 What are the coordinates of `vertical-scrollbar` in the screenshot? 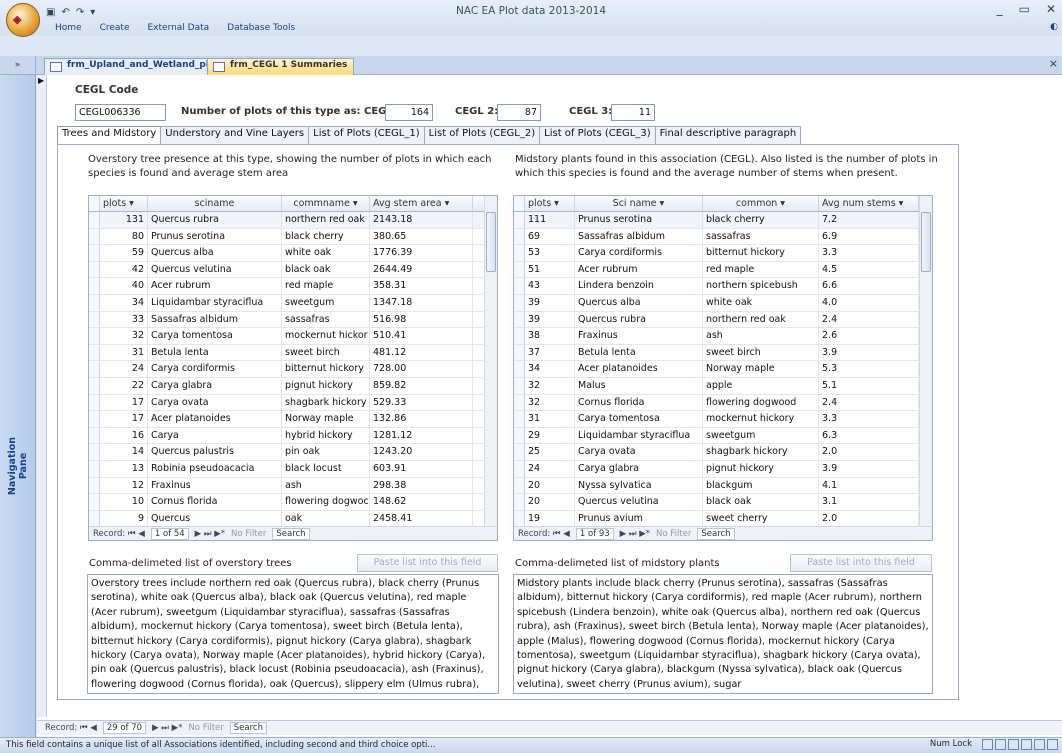 It's located at (490, 361).